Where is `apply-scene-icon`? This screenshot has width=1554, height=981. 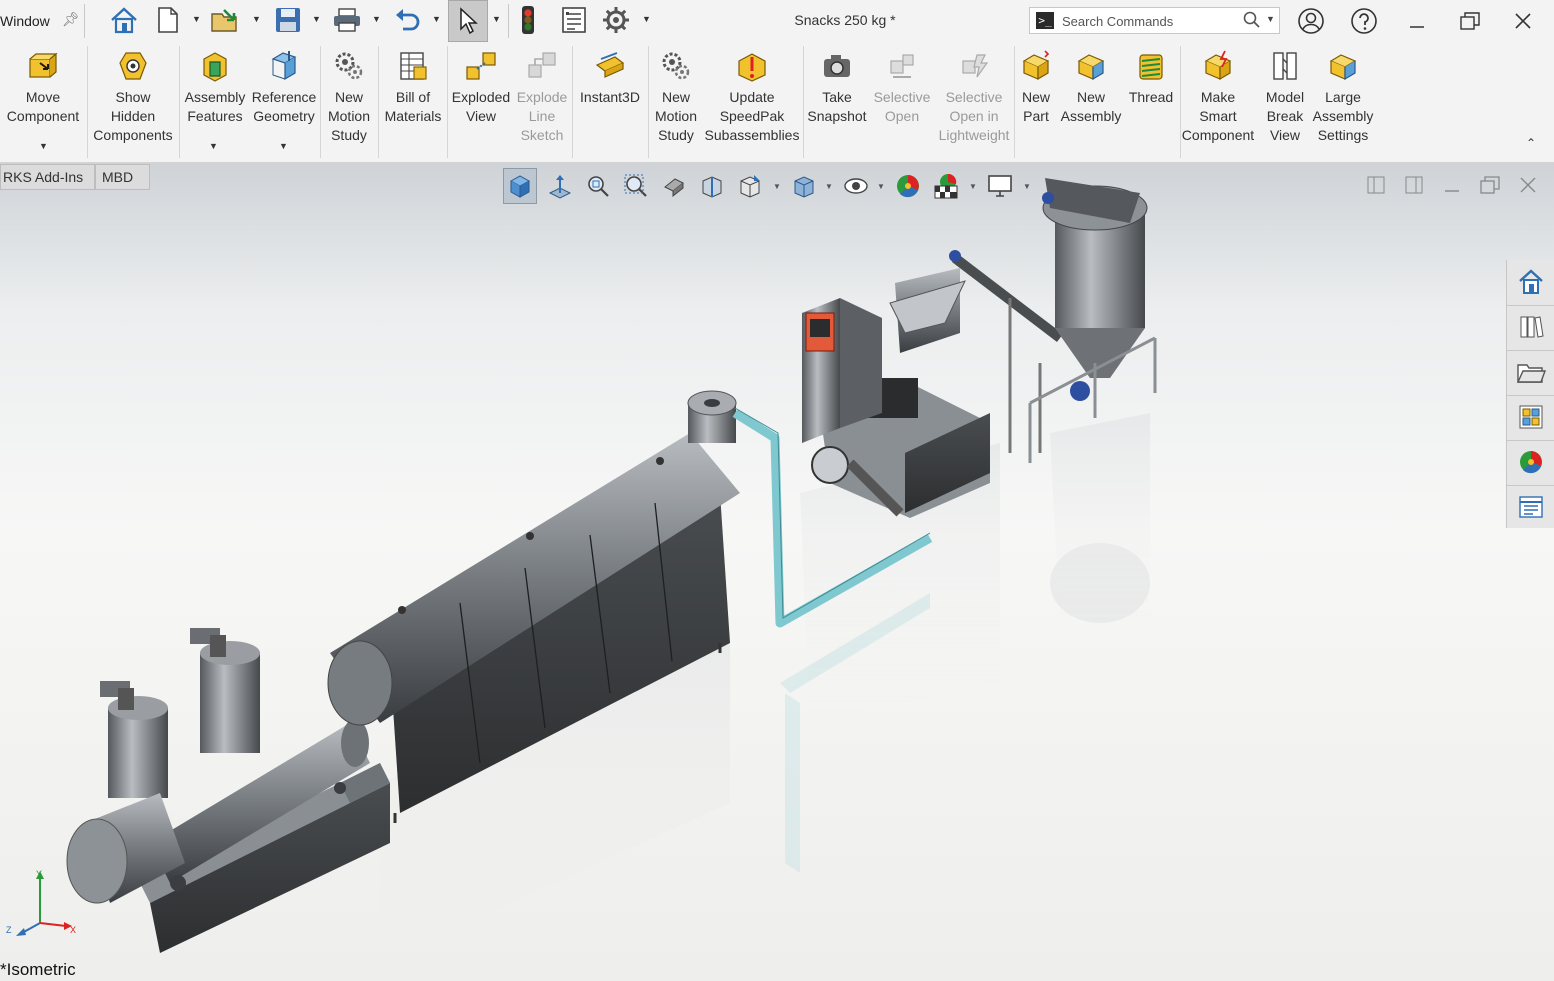 apply-scene-icon is located at coordinates (946, 186).